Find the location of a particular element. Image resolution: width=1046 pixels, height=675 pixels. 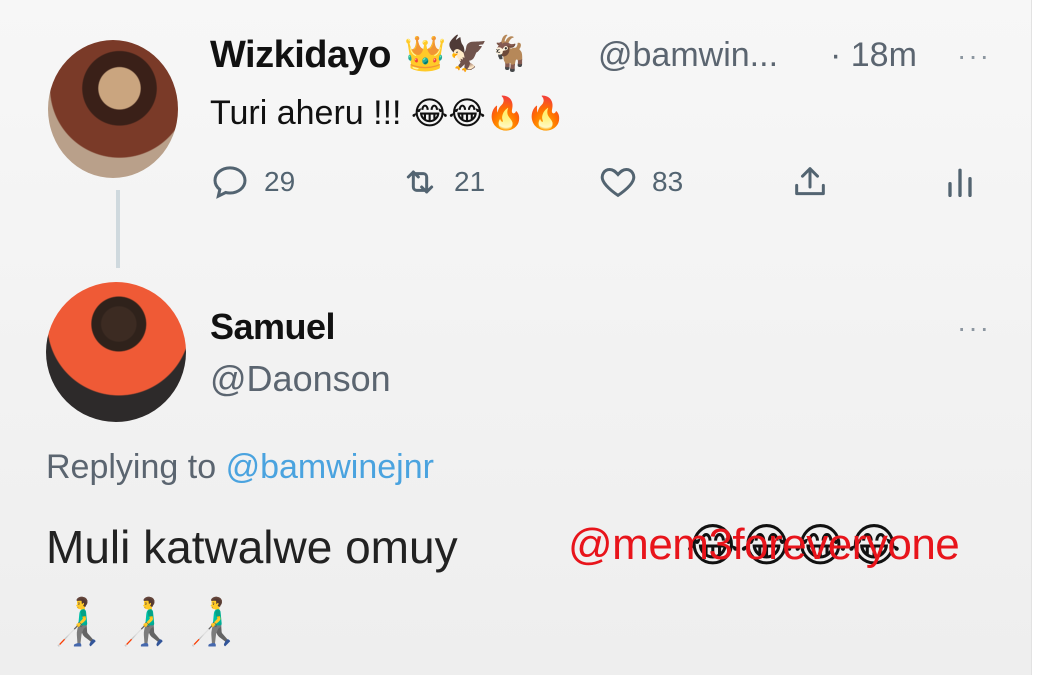

tweet1-timestamp: · 18m is located at coordinates (873, 55).